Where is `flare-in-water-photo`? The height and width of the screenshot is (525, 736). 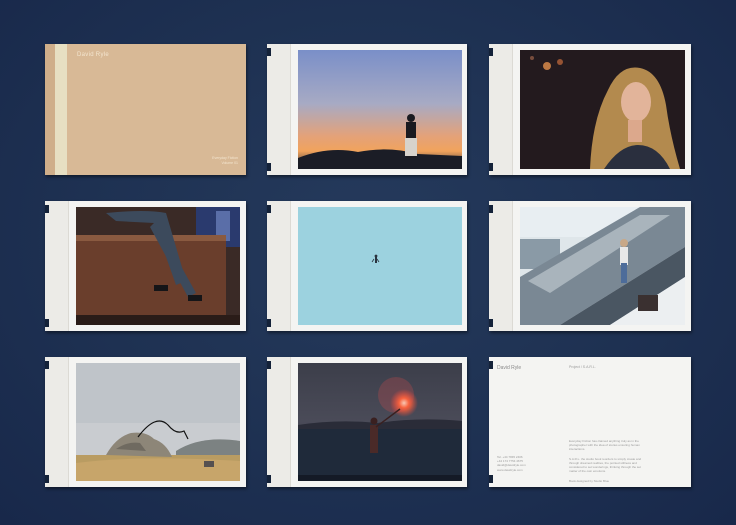 flare-in-water-photo is located at coordinates (380, 422).